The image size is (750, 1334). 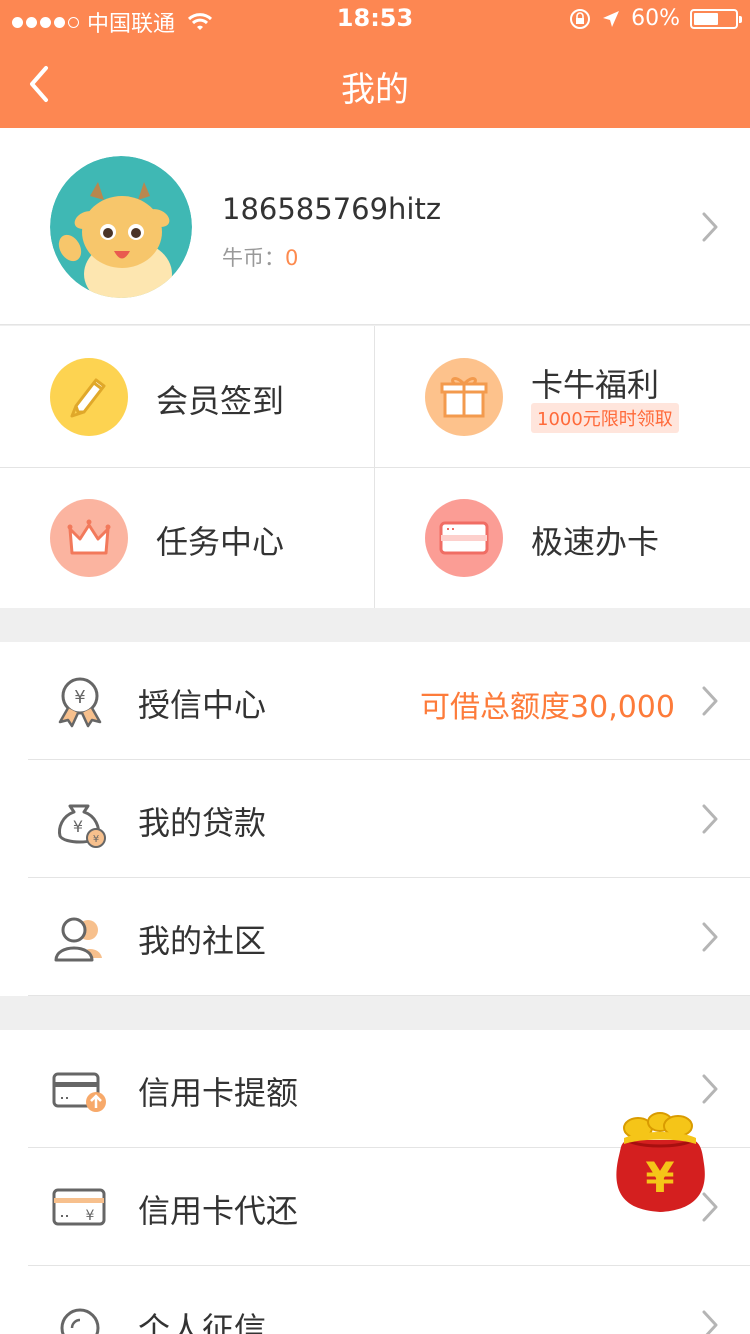 What do you see at coordinates (80, 1321) in the screenshot?
I see `credit-report-icon` at bounding box center [80, 1321].